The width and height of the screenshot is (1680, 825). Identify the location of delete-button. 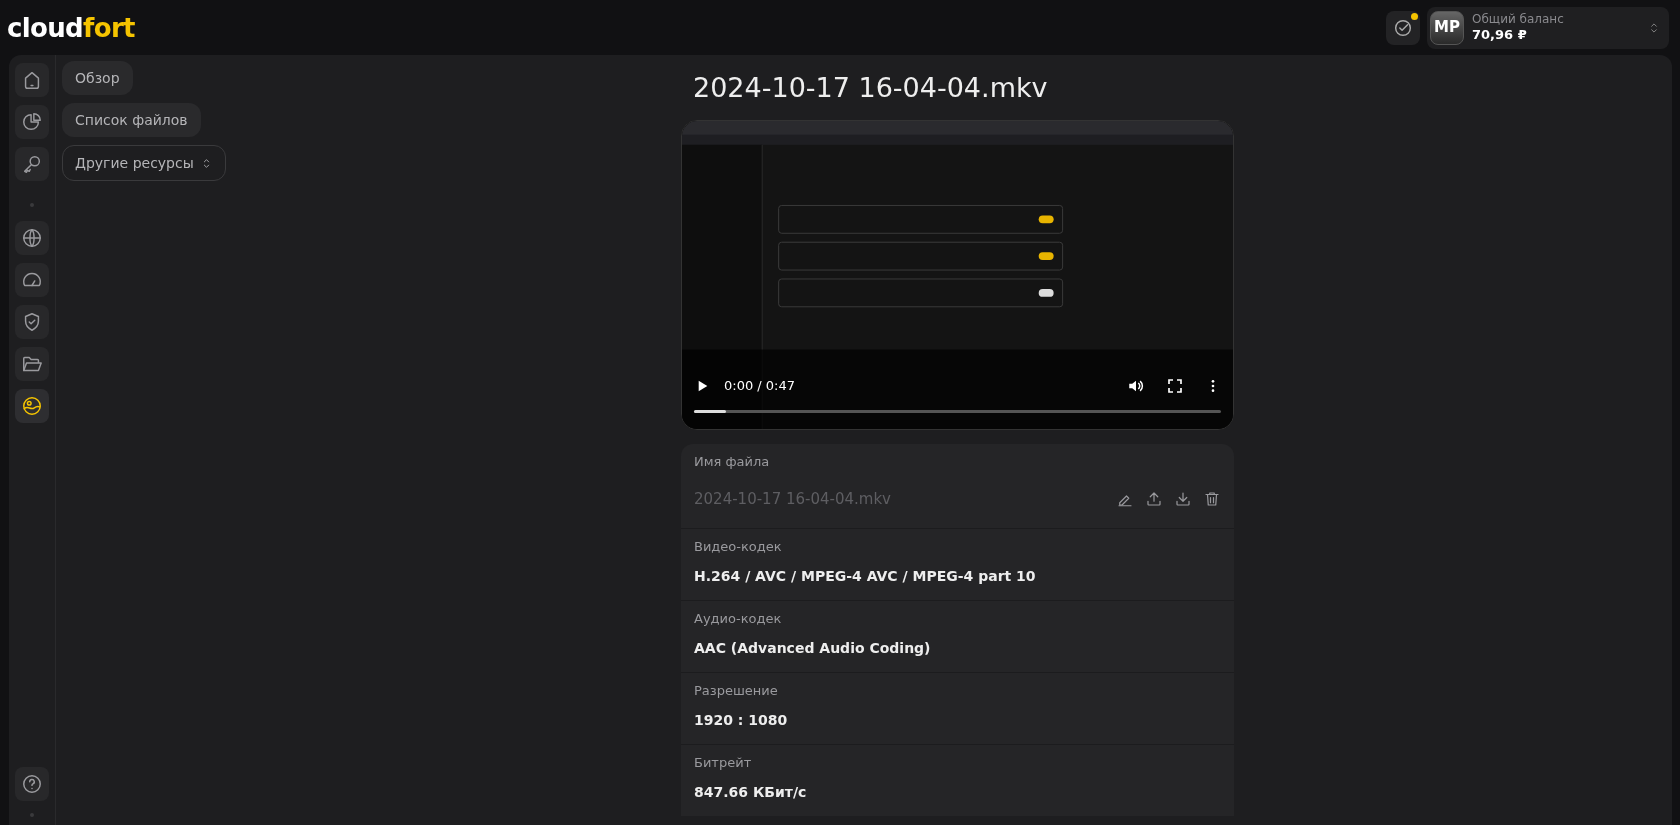
(1212, 499).